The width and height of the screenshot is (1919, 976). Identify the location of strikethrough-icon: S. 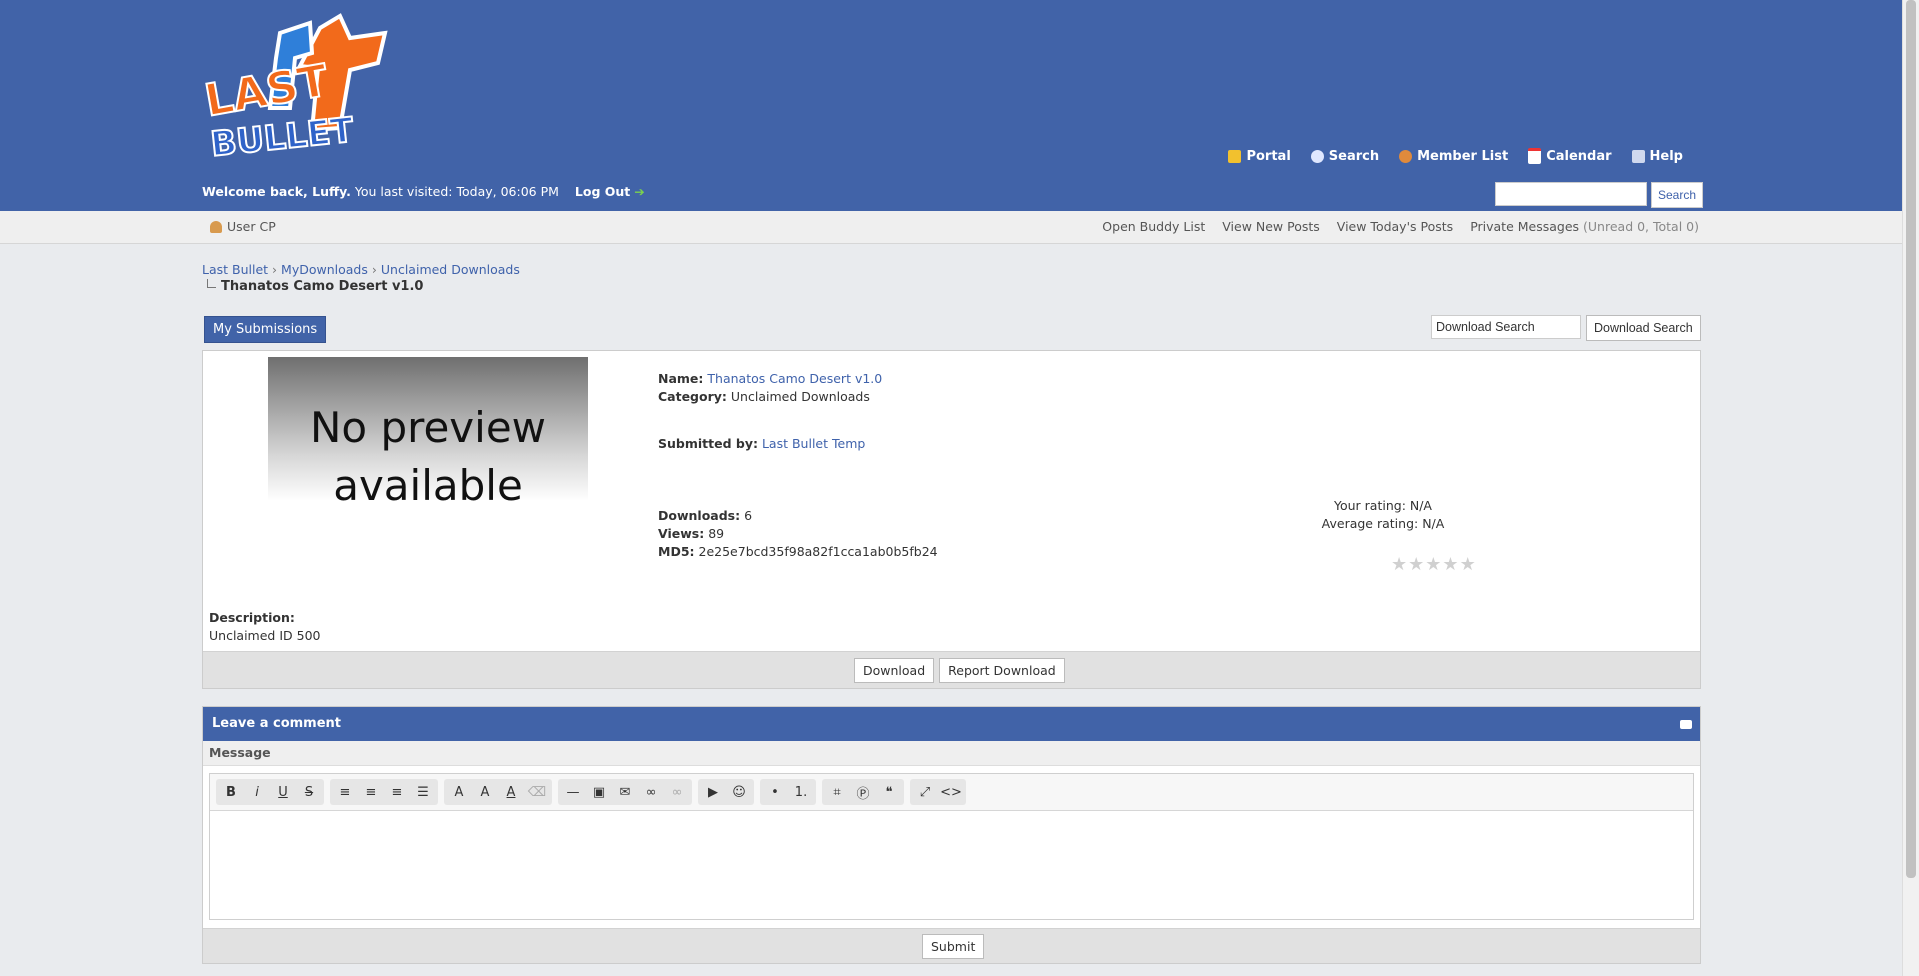
(309, 792).